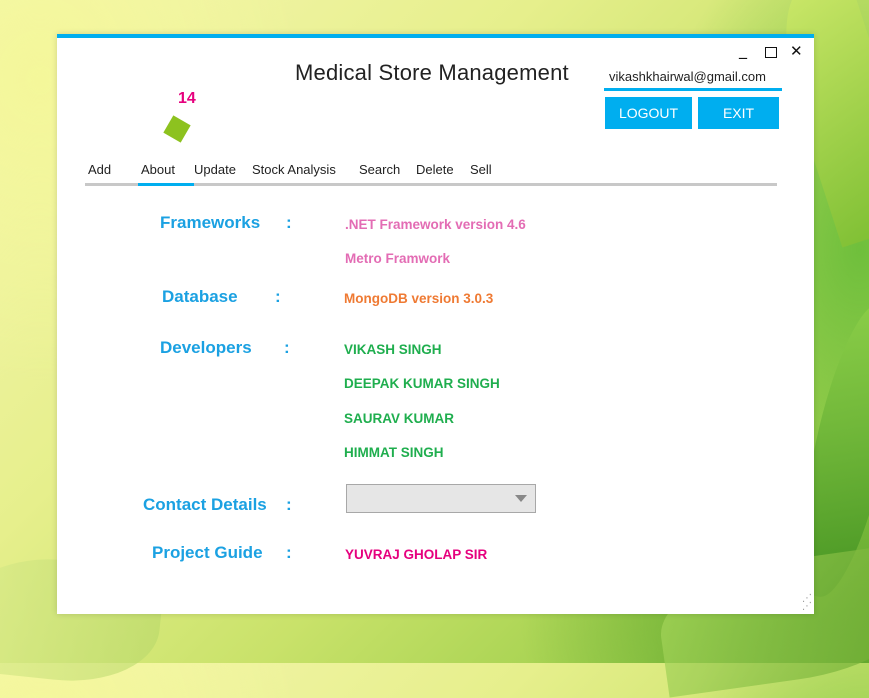 This screenshot has height=698, width=869. Describe the element at coordinates (393, 349) in the screenshot. I see `developer-name: VIKASH SINGH` at that location.